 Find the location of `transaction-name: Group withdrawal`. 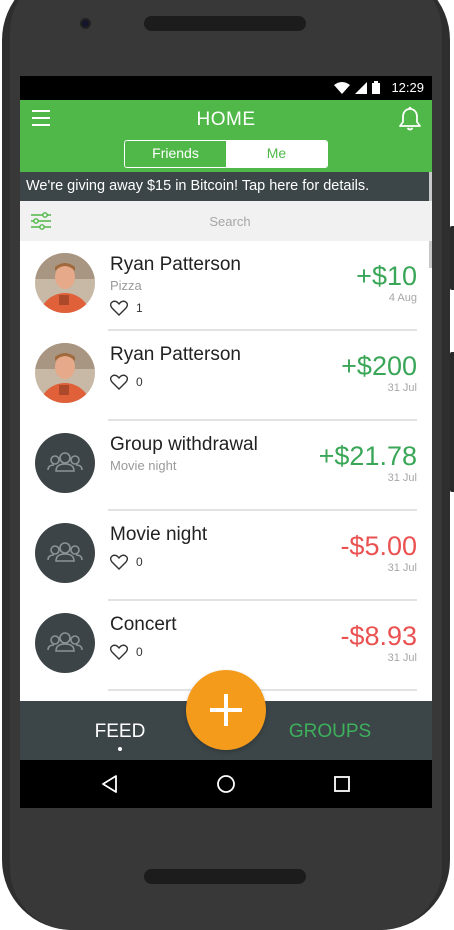

transaction-name: Group withdrawal is located at coordinates (184, 444).